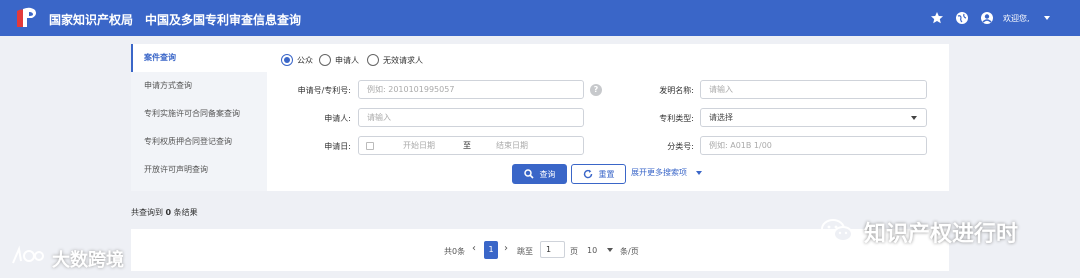  What do you see at coordinates (27, 18) in the screenshot?
I see `cnipa-logo` at bounding box center [27, 18].